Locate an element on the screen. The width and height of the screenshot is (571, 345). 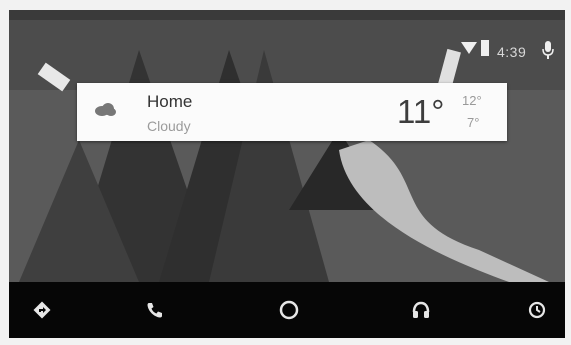
current-temperature: 11° is located at coordinates (421, 111).